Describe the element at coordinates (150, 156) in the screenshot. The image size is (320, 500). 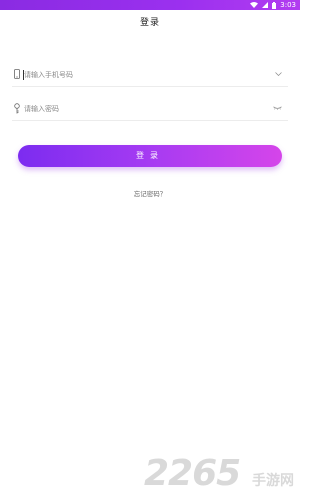
I see `login-button: 登录` at that location.